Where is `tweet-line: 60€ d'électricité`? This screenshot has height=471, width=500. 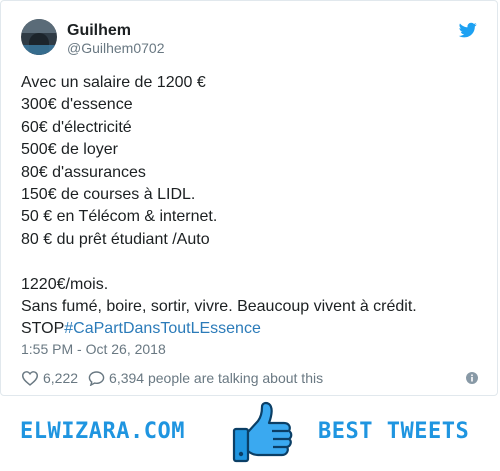
tweet-line: 60€ d'électricité is located at coordinates (76, 127).